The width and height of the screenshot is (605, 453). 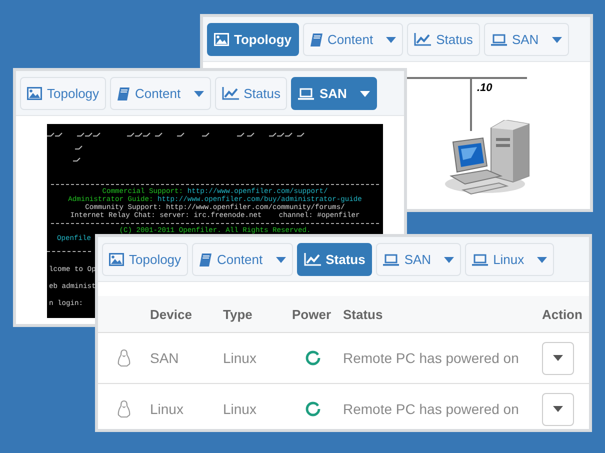 What do you see at coordinates (363, 314) in the screenshot?
I see `column-header: Status` at bounding box center [363, 314].